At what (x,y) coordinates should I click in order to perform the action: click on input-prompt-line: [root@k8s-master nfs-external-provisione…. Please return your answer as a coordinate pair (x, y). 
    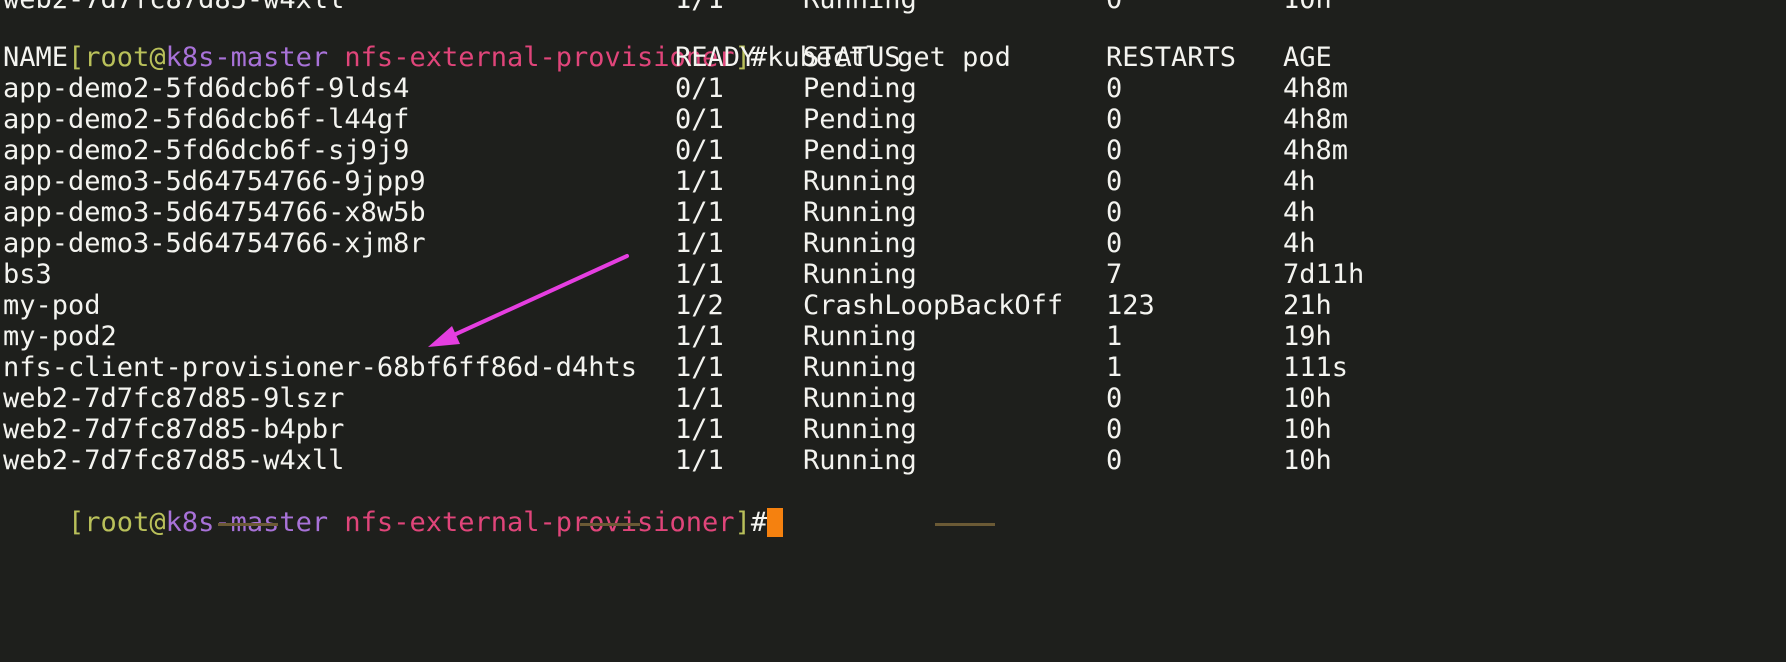
    Looking at the image, I should click on (393, 507).